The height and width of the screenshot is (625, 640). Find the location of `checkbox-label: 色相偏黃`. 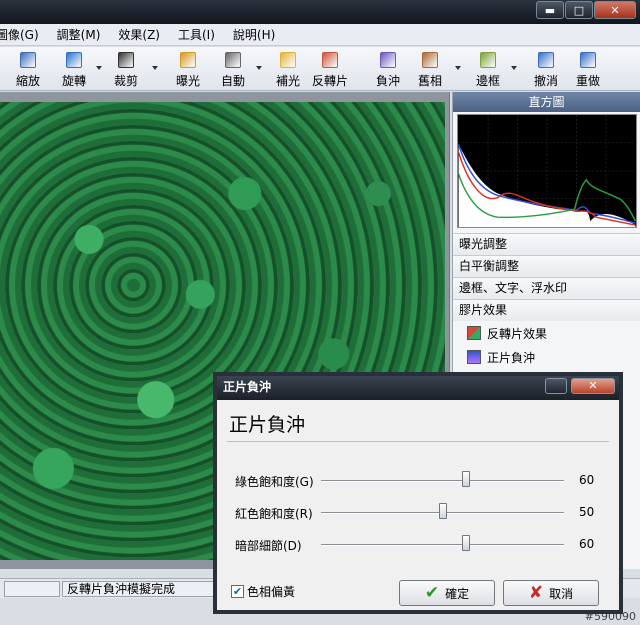

checkbox-label: 色相偏黃 is located at coordinates (271, 592).